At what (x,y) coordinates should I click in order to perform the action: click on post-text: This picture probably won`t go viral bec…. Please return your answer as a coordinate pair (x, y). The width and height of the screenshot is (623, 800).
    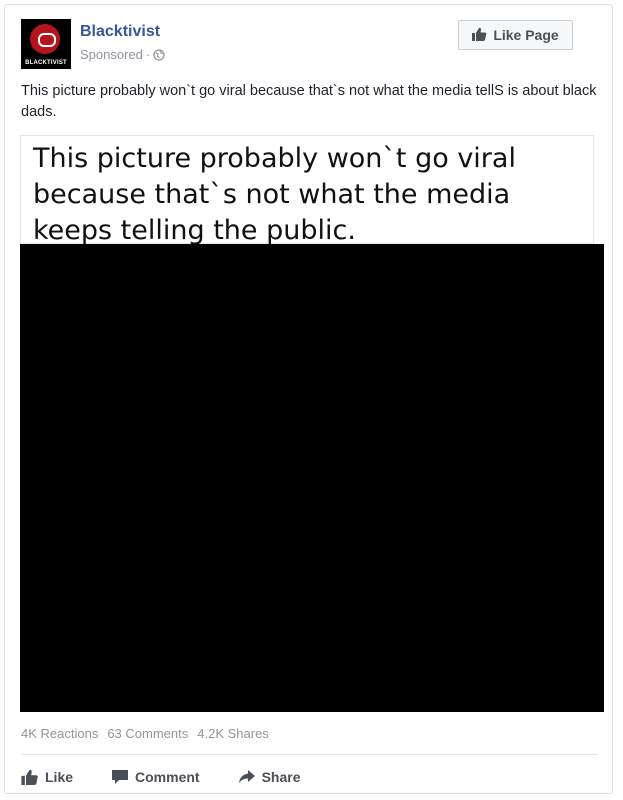
    Looking at the image, I should click on (309, 101).